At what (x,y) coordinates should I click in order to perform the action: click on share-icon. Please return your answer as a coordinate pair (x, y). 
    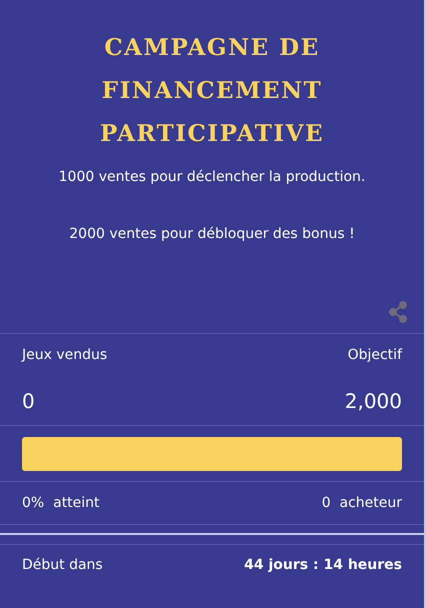
    Looking at the image, I should click on (398, 312).